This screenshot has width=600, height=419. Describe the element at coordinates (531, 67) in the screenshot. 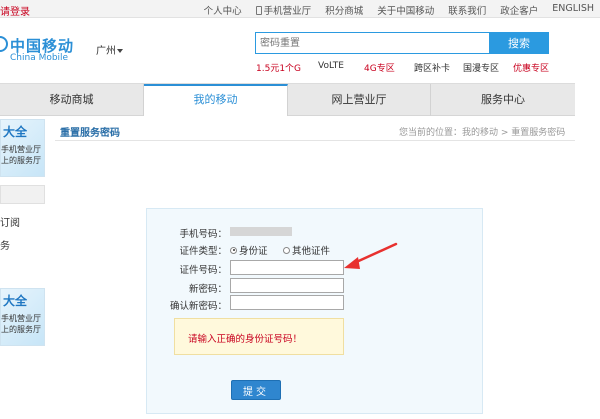

I see `hotlink-offers: 优惠专区` at that location.